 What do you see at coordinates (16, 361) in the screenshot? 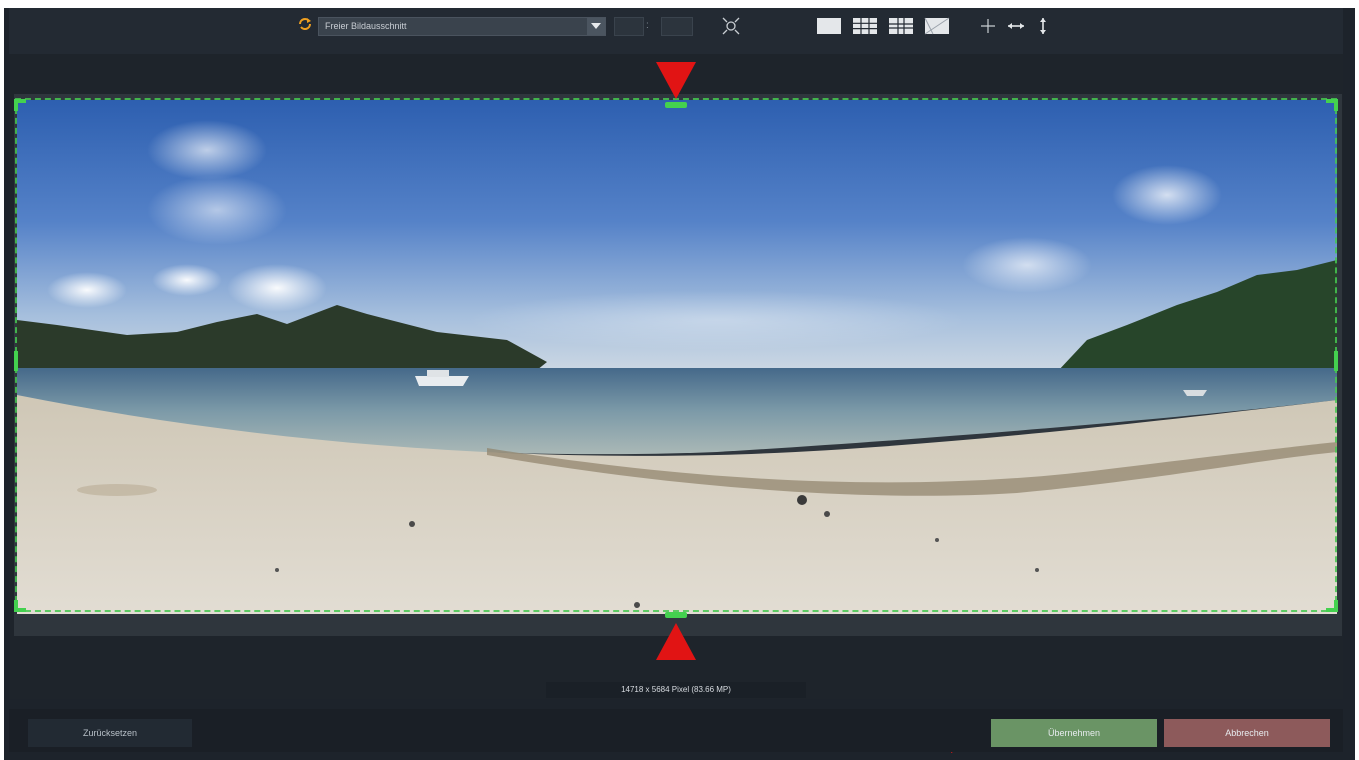
I see `crop-handle-left` at bounding box center [16, 361].